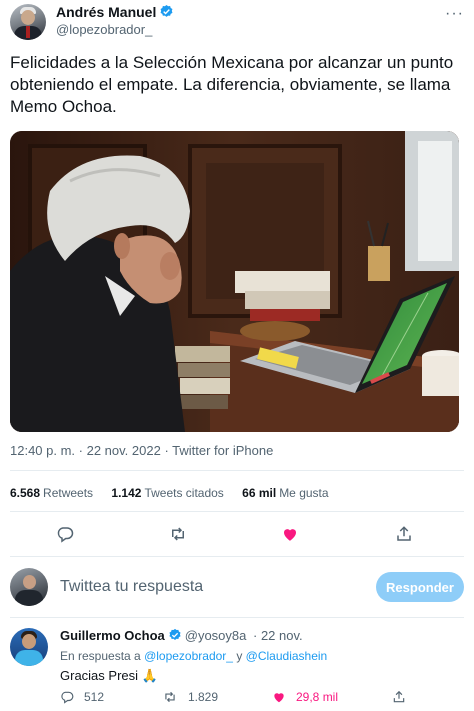 This screenshot has height=711, width=474. I want to click on more-icon: ···, so click(454, 14).